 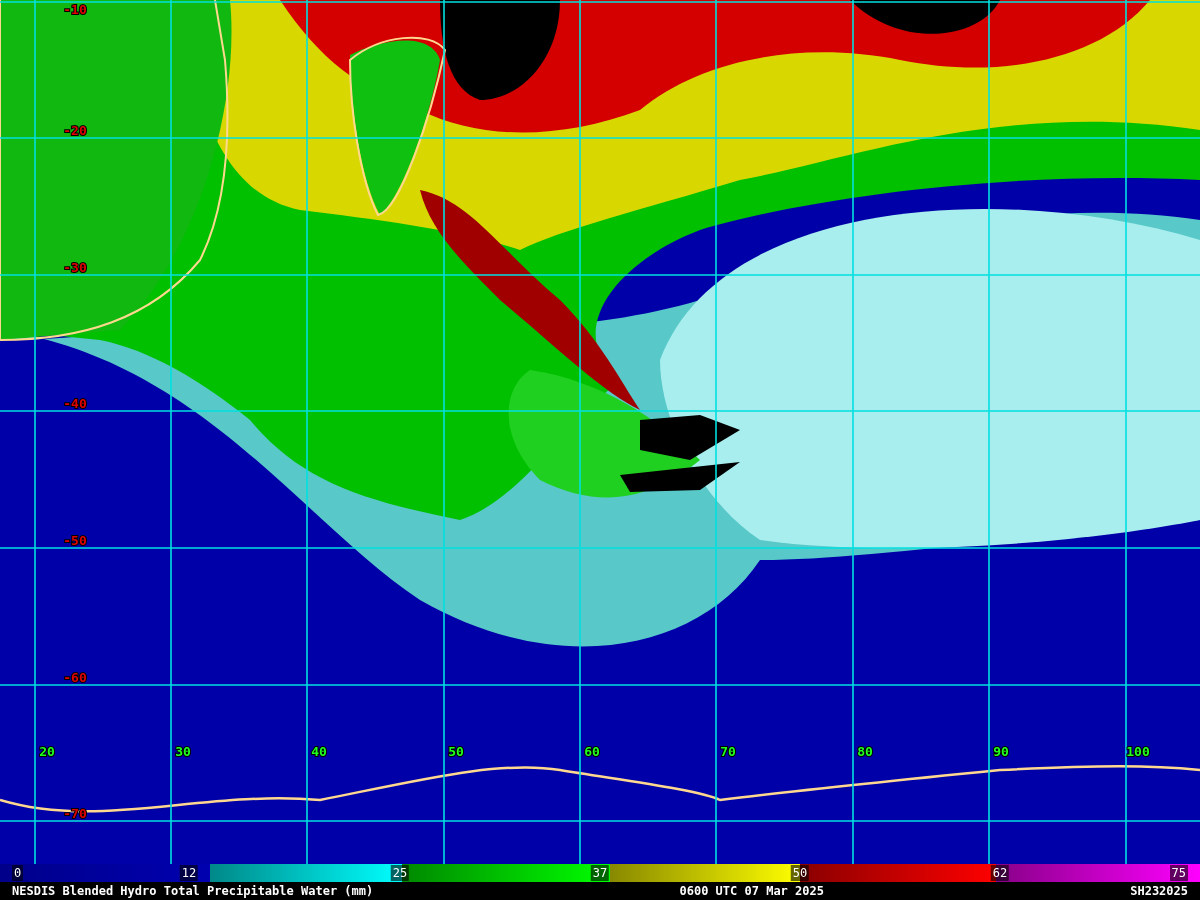 I want to click on longitude-label: 30, so click(x=183, y=751).